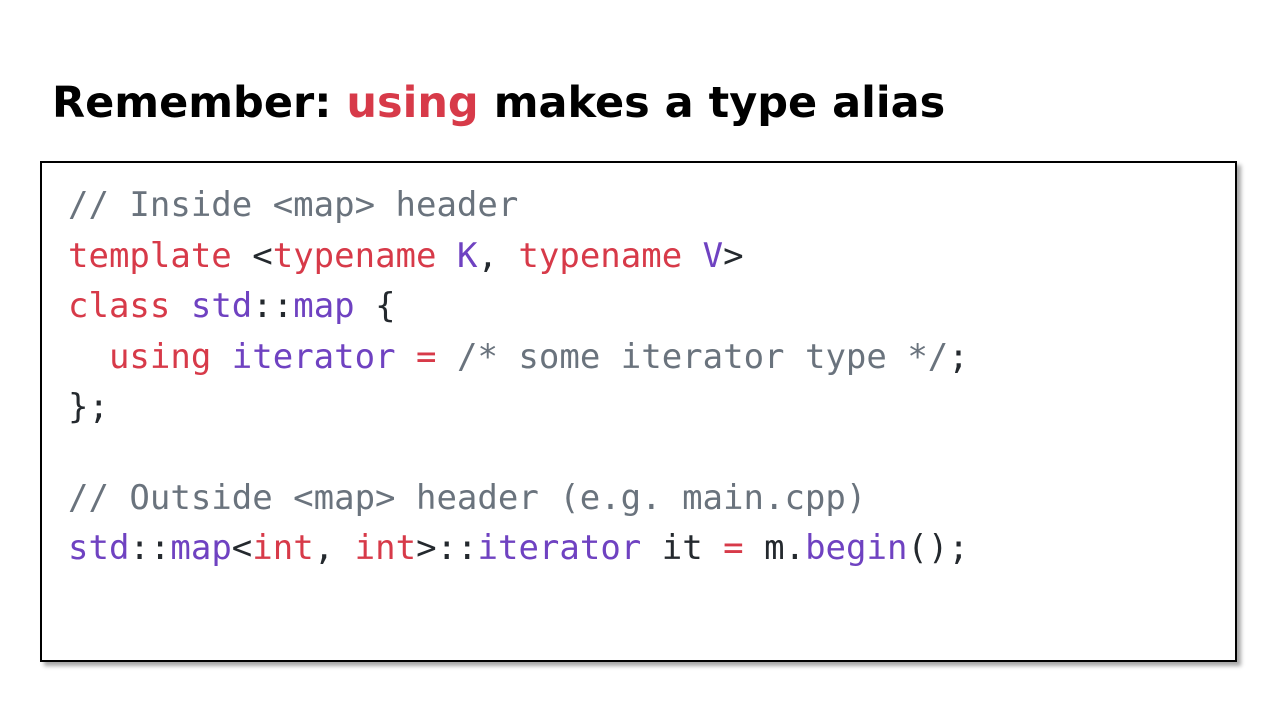 Image resolution: width=1280 pixels, height=720 pixels. Describe the element at coordinates (518, 306) in the screenshot. I see `code-line: class std::map {` at that location.